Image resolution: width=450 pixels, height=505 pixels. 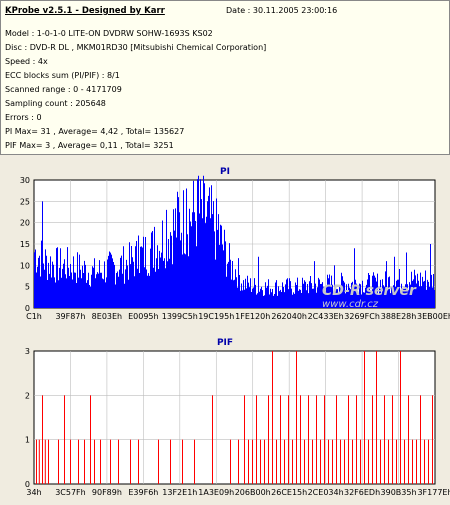 What do you see at coordinates (433, 492) in the screenshot?
I see `x-tick-label: 3F177Eh` at bounding box center [433, 492].